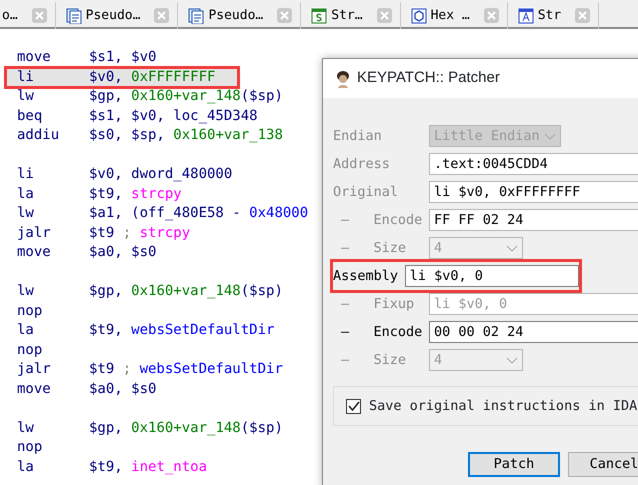 This screenshot has width=638, height=485. What do you see at coordinates (526, 16) in the screenshot?
I see `letter-icon` at bounding box center [526, 16].